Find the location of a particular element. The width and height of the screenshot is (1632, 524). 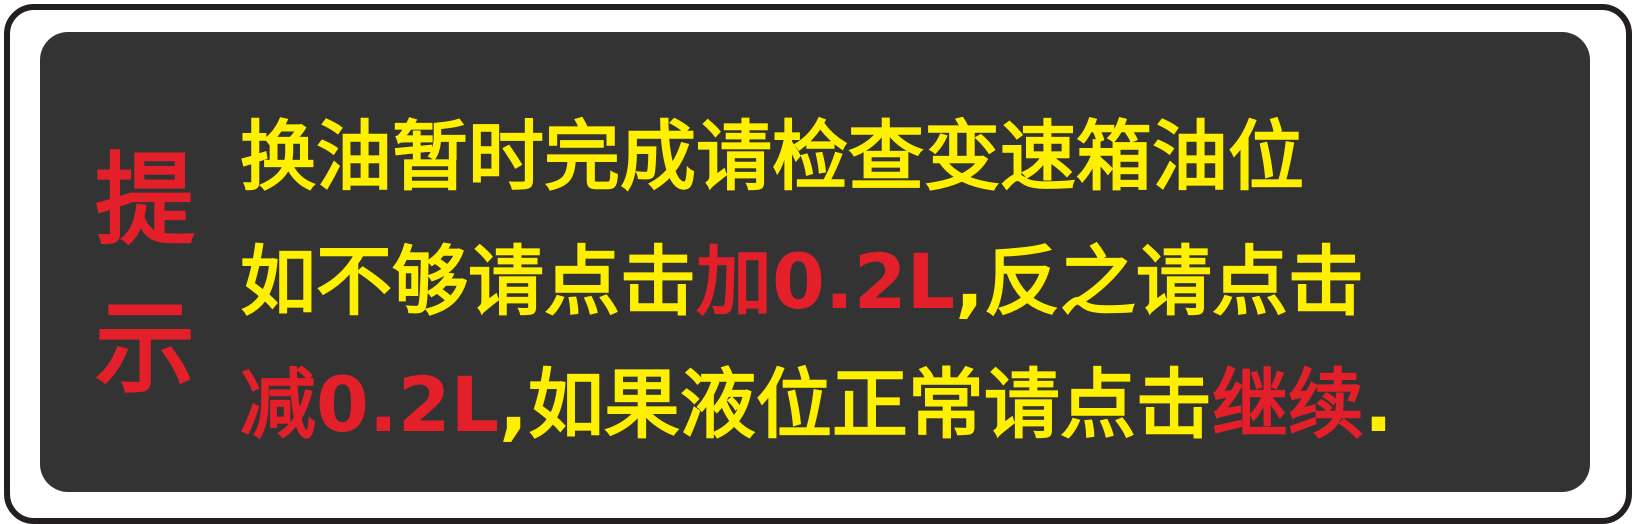

instruction-line-3: 减0.2L,如果液位正常请点击继续. is located at coordinates (816, 405).